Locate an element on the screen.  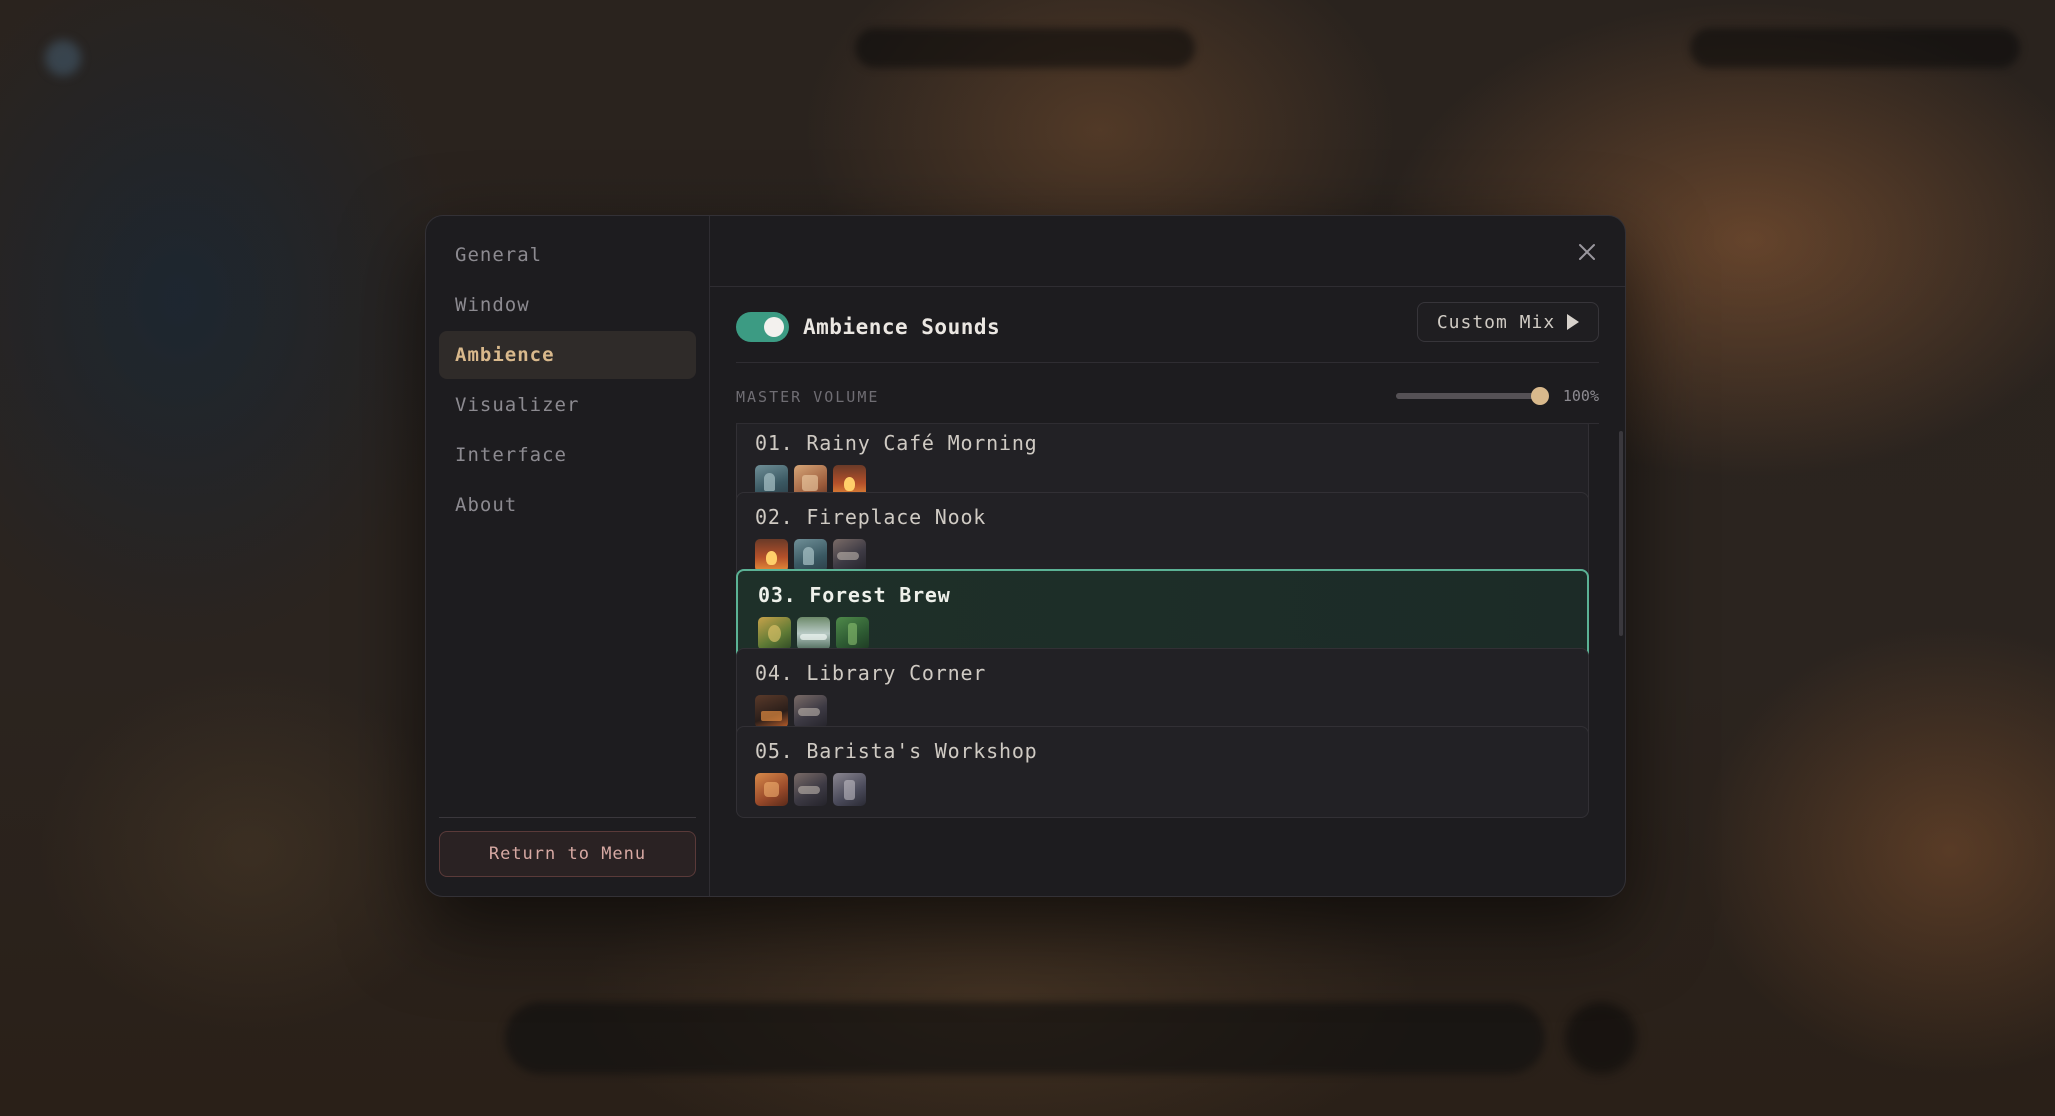
preset-title: 04. Library Corner is located at coordinates (871, 673).